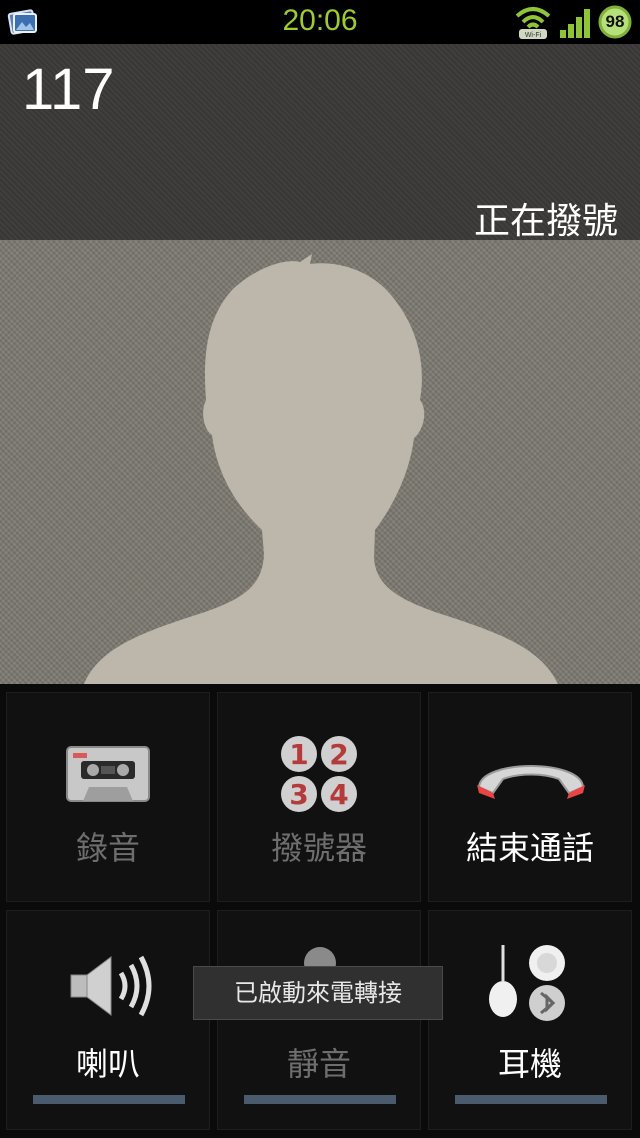  I want to click on end-call-label: 結束通話, so click(529, 848).